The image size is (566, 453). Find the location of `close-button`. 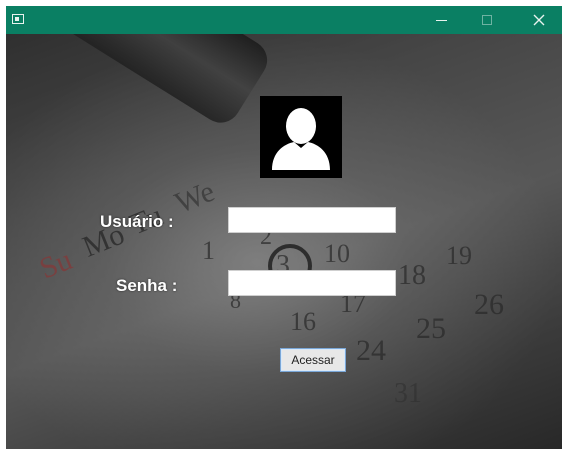

close-button is located at coordinates (539, 20).